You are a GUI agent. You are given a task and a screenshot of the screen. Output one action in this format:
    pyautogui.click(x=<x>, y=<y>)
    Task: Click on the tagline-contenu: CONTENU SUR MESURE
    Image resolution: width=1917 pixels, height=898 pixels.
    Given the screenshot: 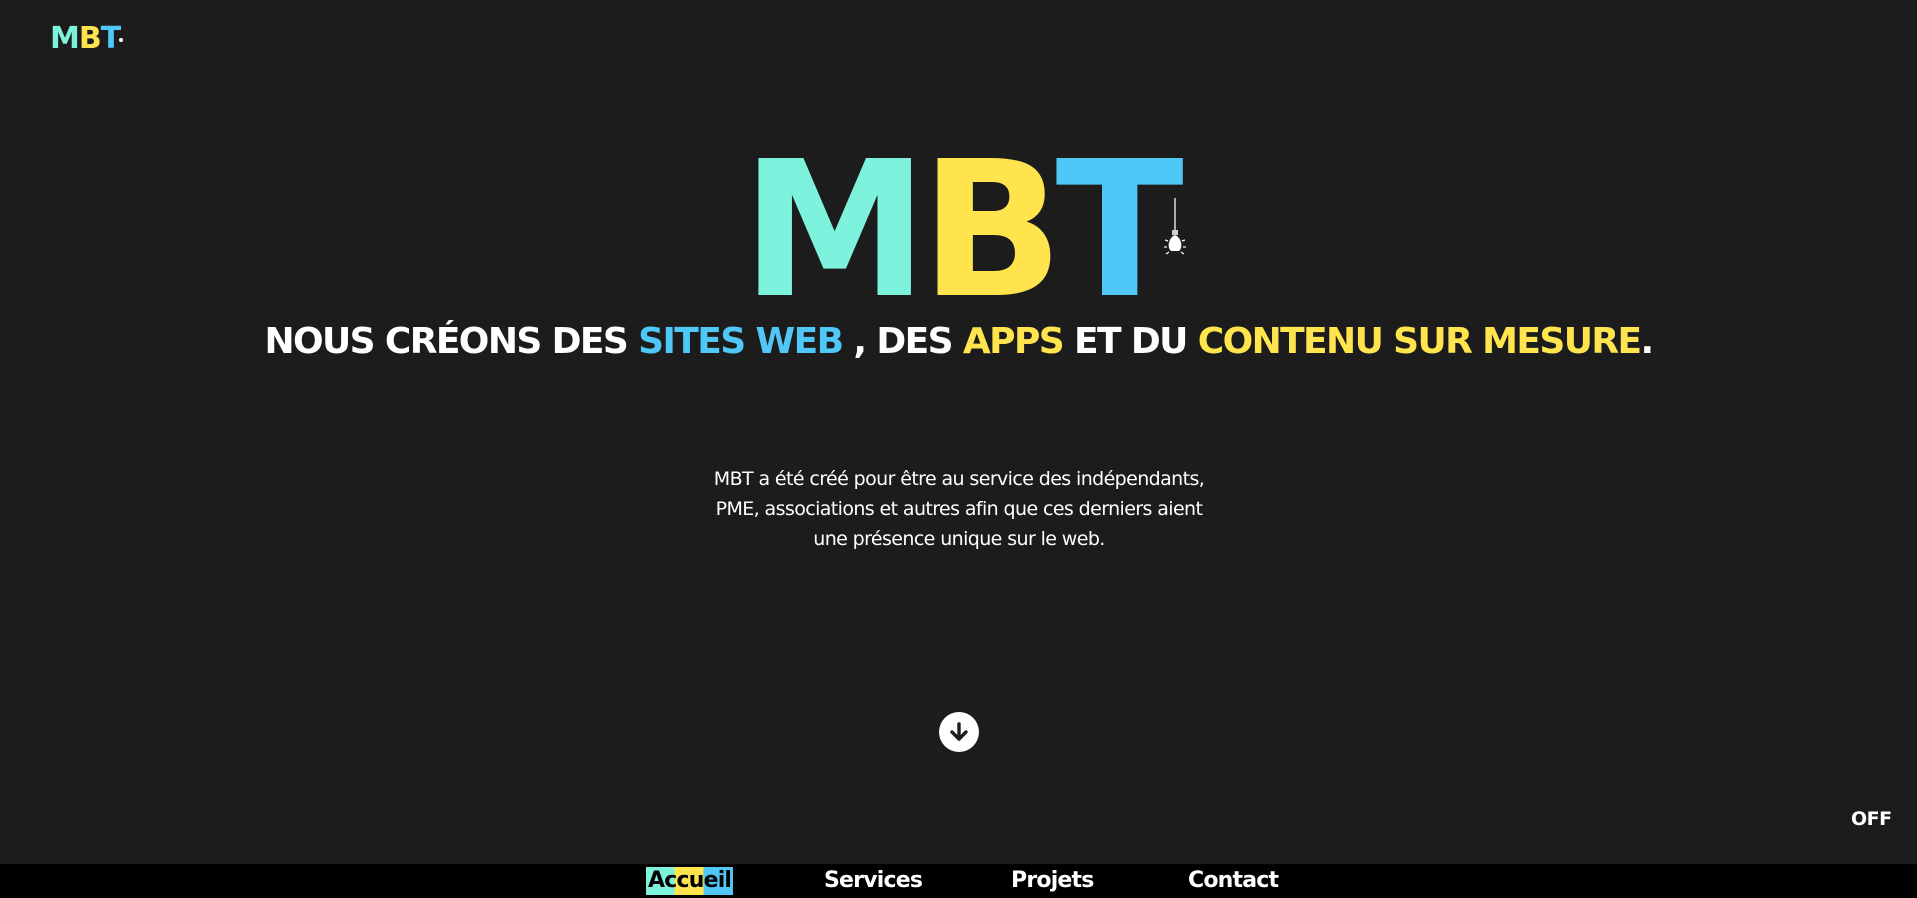 What is the action you would take?
    pyautogui.click(x=1419, y=341)
    